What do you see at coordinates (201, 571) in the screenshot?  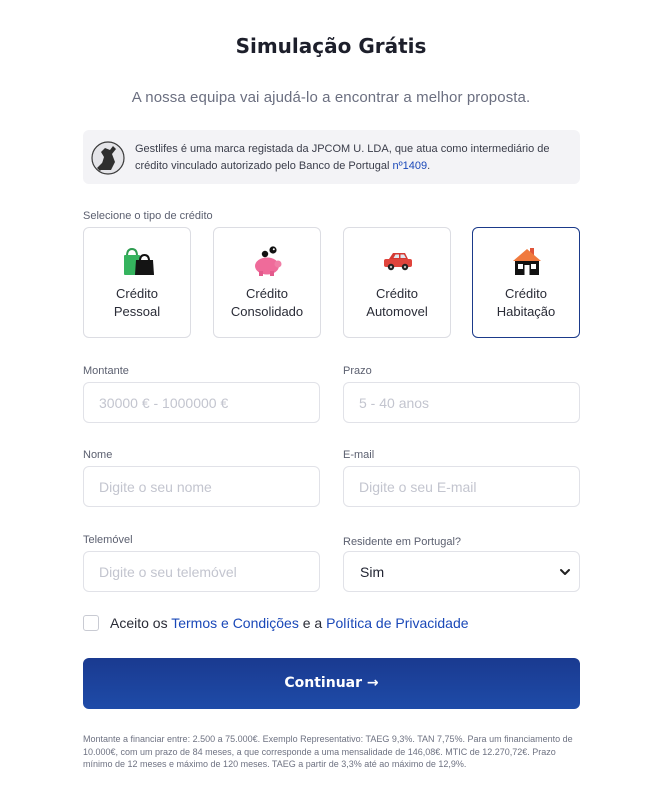 I see `telemovel-input` at bounding box center [201, 571].